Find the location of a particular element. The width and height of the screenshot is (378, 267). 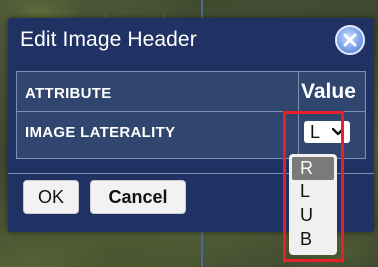

dropdown-option-r: R is located at coordinates (313, 168).